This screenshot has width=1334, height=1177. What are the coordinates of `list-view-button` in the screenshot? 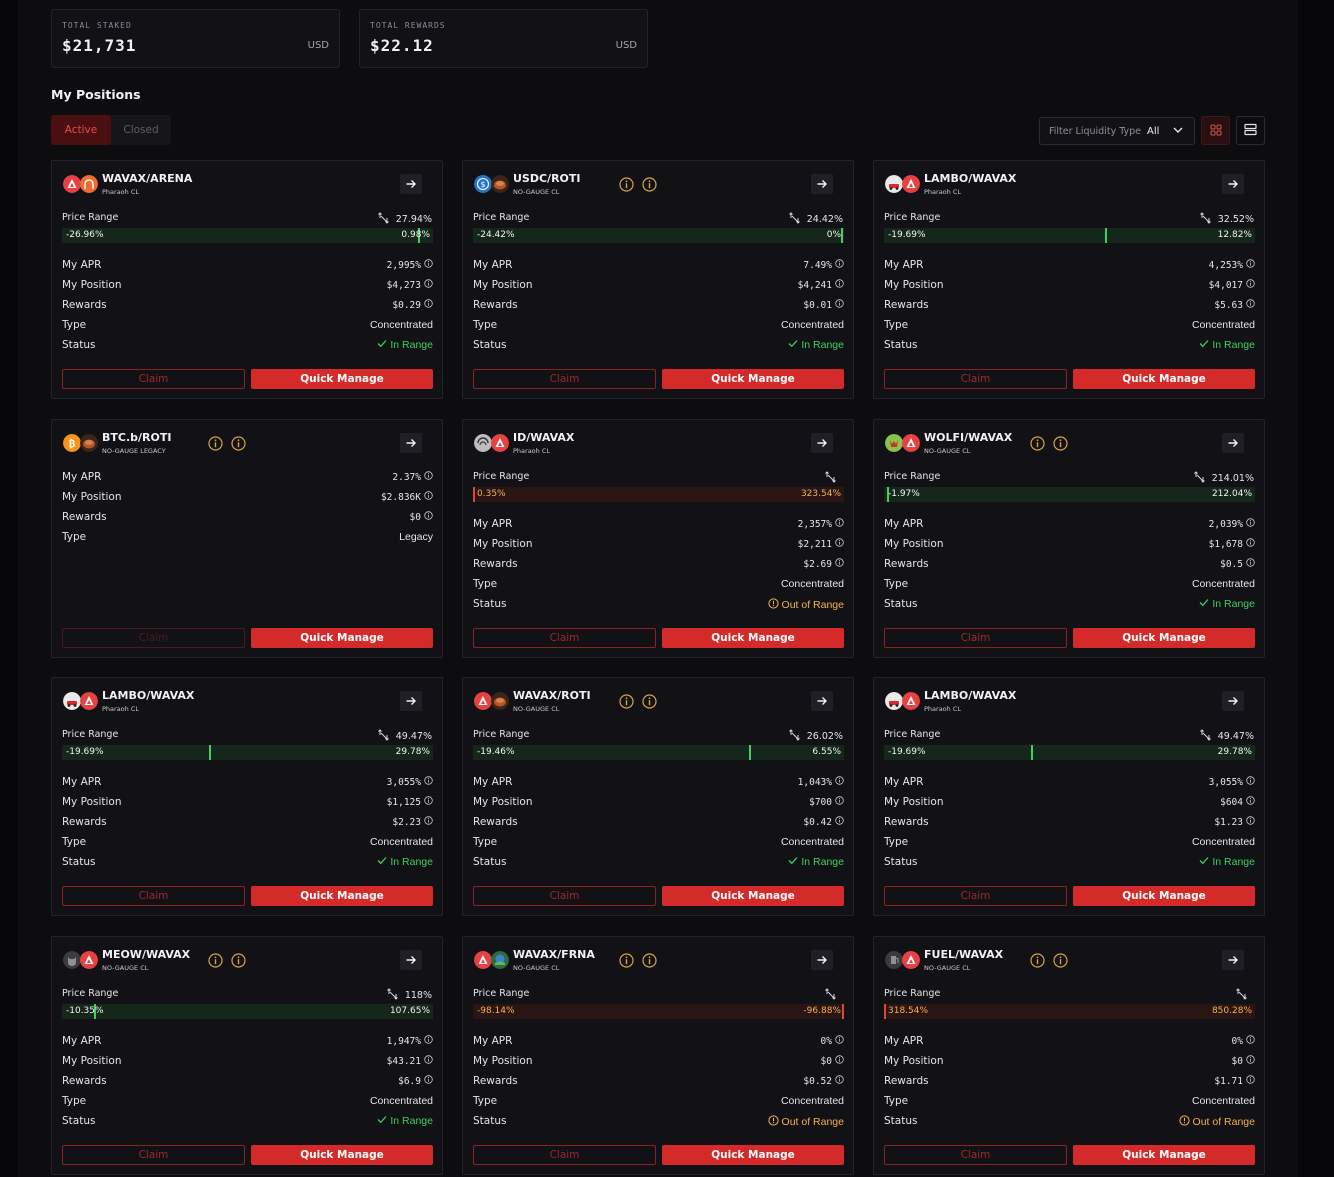 It's located at (1250, 130).